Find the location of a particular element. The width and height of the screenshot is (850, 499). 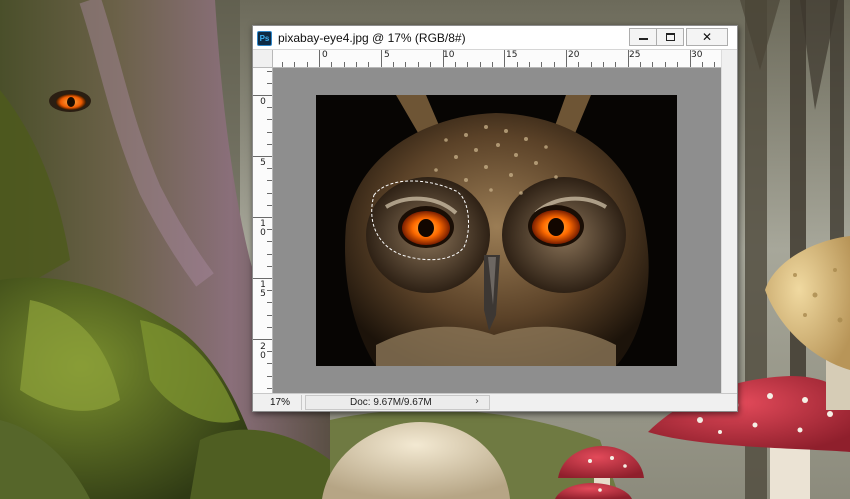

ruler-label: 20 is located at coordinates (574, 55).